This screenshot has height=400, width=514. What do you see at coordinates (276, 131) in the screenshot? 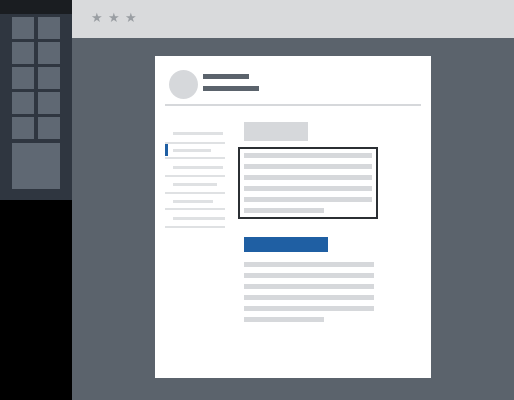
I see `section-heading-placeholder` at bounding box center [276, 131].